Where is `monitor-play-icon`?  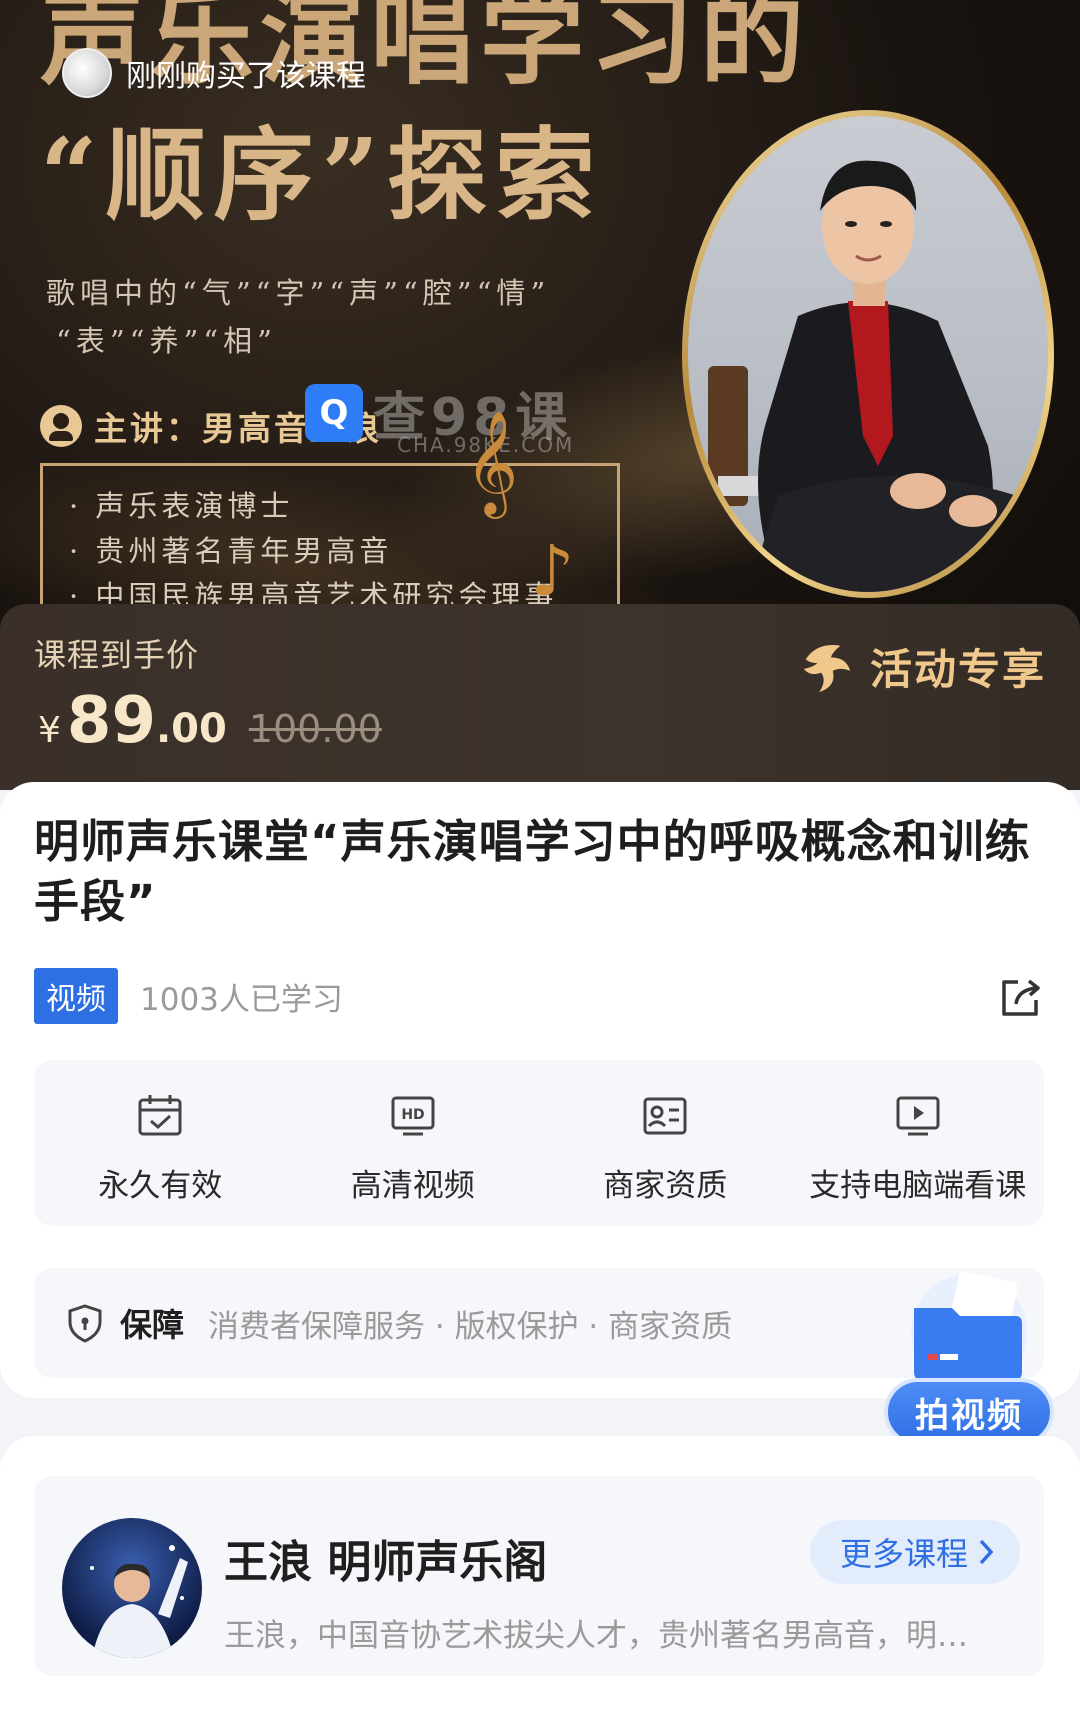 monitor-play-icon is located at coordinates (918, 1116).